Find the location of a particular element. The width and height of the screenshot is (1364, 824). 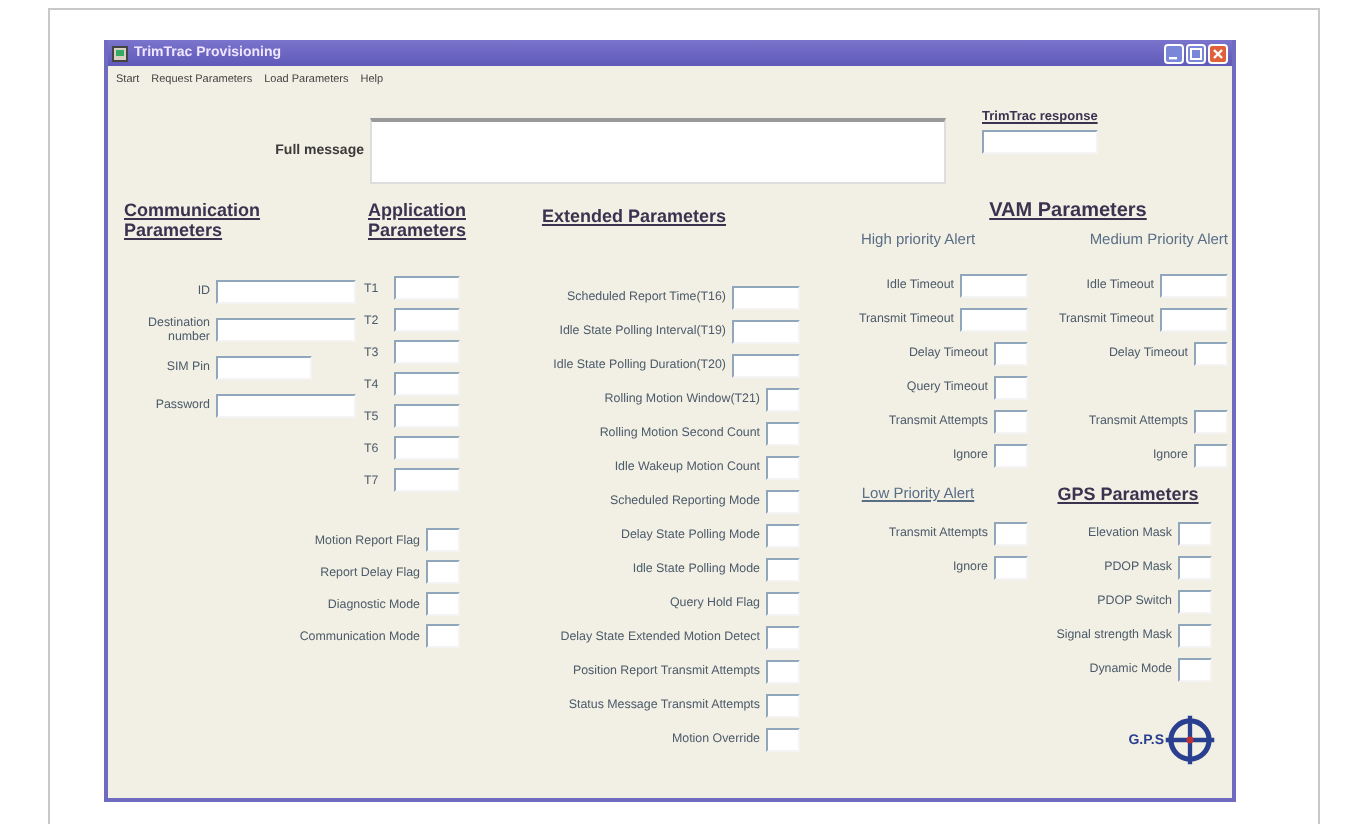

minimize-icon is located at coordinates (1174, 53).